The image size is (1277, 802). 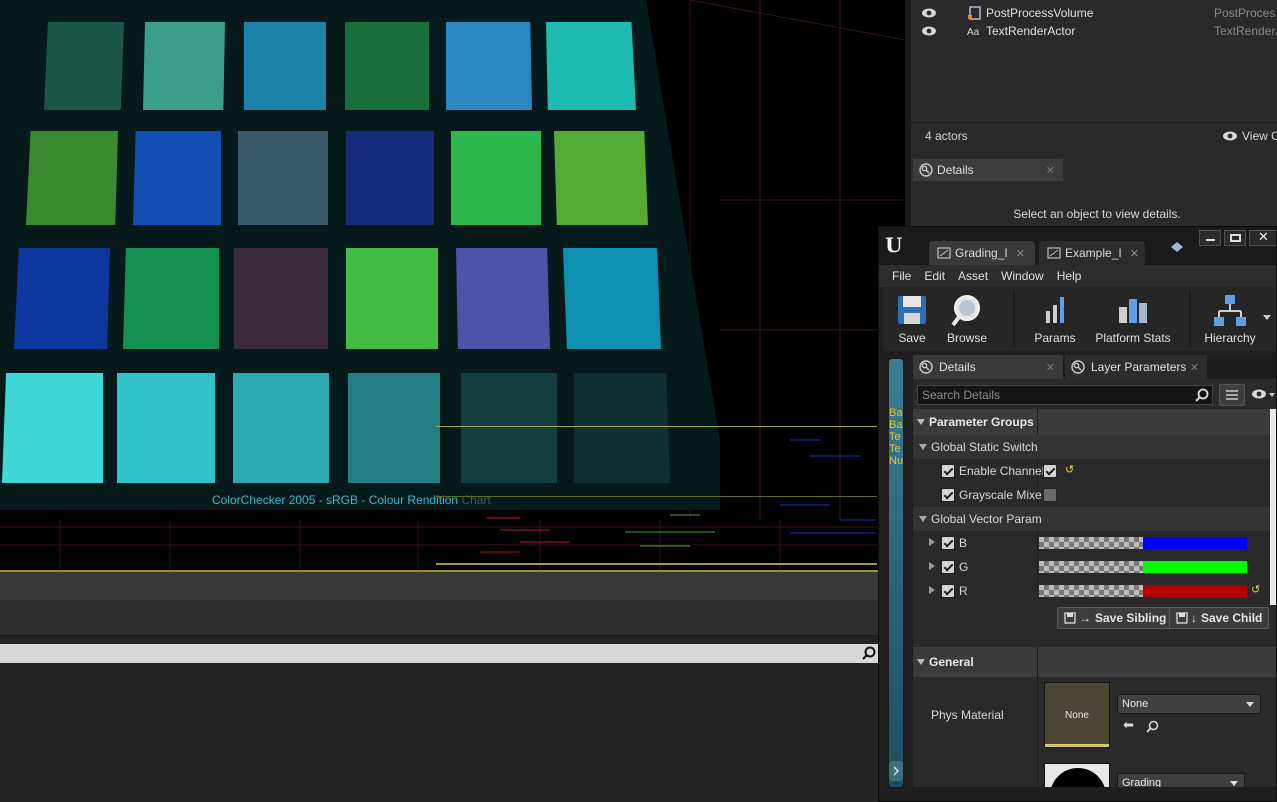 What do you see at coordinates (440, 653) in the screenshot?
I see `content-search-bar` at bounding box center [440, 653].